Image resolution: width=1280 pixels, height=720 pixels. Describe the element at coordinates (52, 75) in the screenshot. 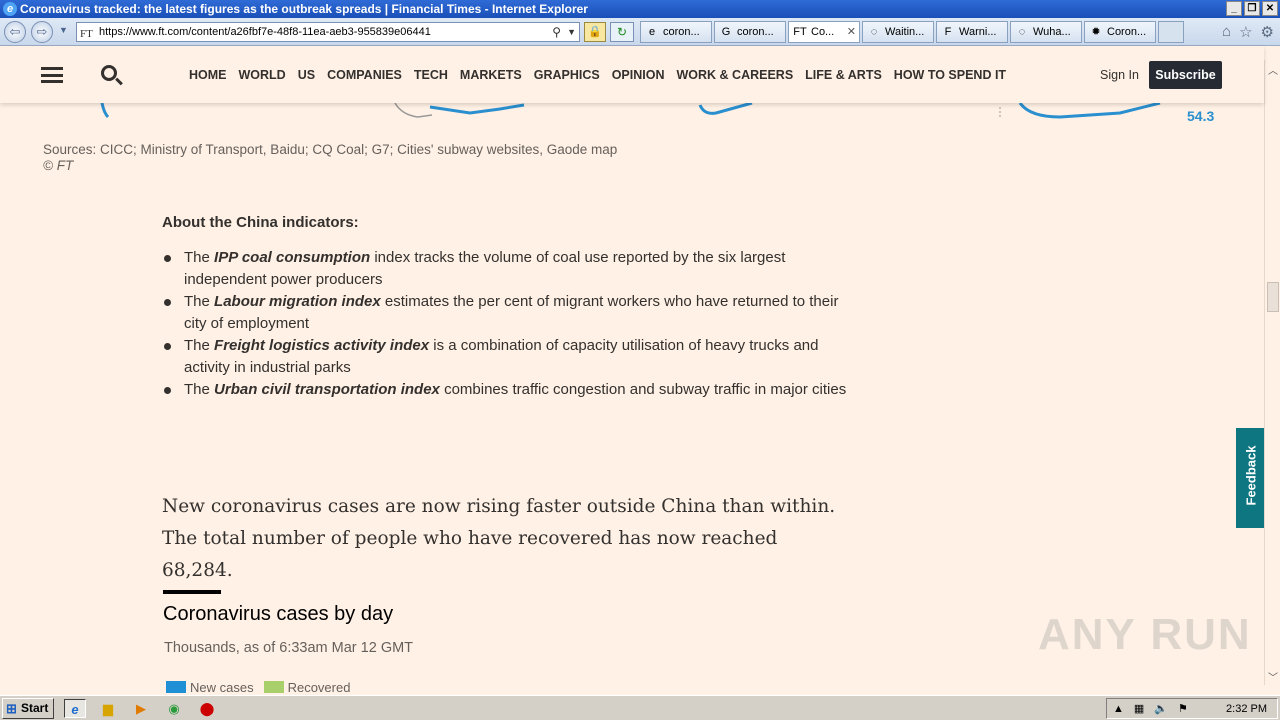

I see `menu-hamburger-icon` at that location.